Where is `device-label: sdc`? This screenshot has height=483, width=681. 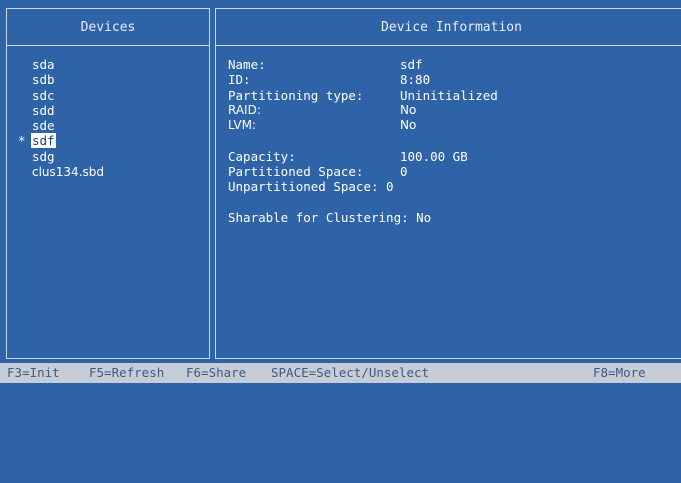
device-label: sdc is located at coordinates (43, 95).